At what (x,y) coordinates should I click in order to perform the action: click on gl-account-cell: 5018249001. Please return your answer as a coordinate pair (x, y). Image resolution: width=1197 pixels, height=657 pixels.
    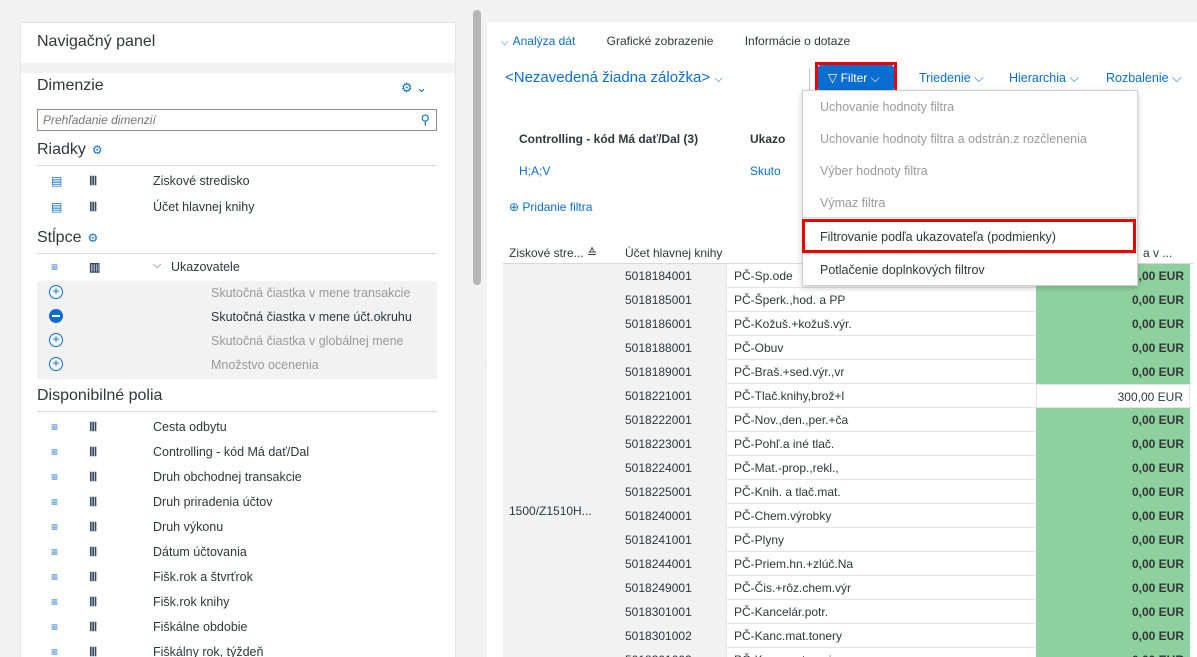
    Looking at the image, I should click on (673, 588).